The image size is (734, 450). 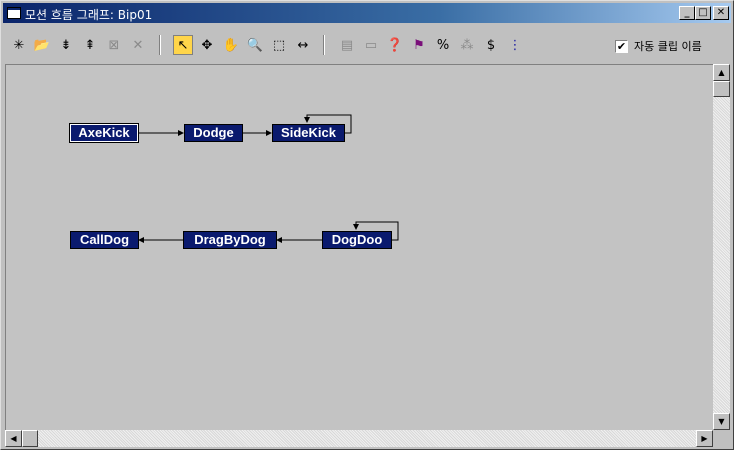 I want to click on maximize-button: □, so click(x=703, y=13).